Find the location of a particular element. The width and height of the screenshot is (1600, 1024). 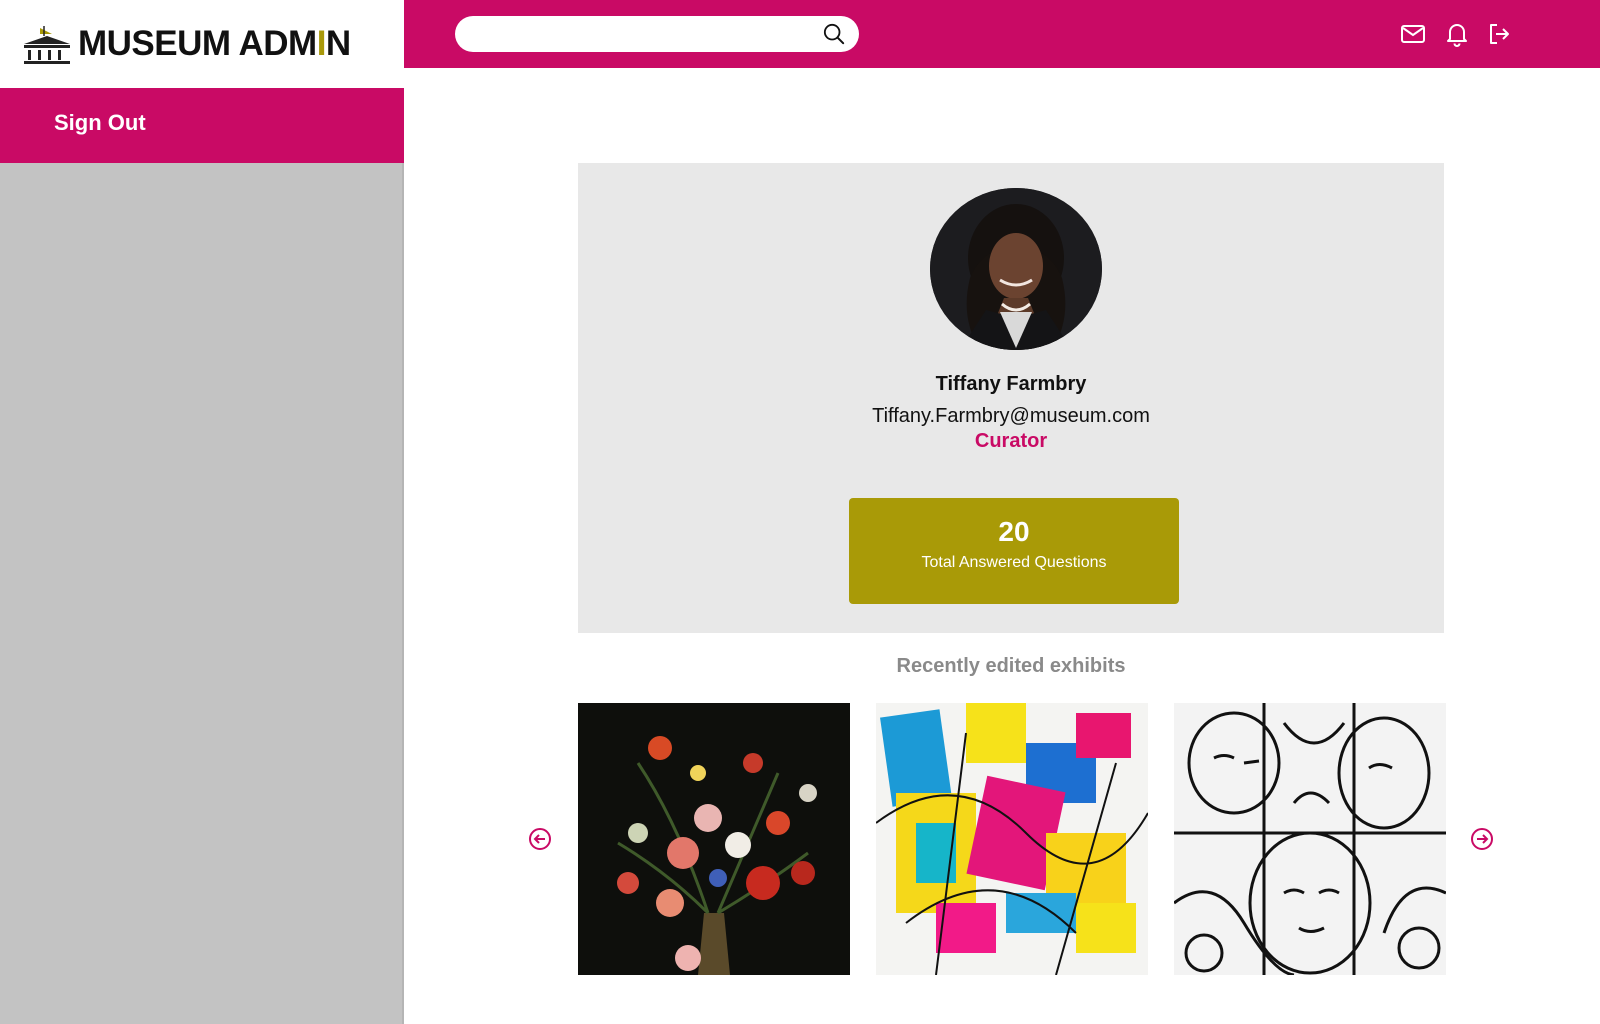

bell-icon is located at coordinates (1457, 34).